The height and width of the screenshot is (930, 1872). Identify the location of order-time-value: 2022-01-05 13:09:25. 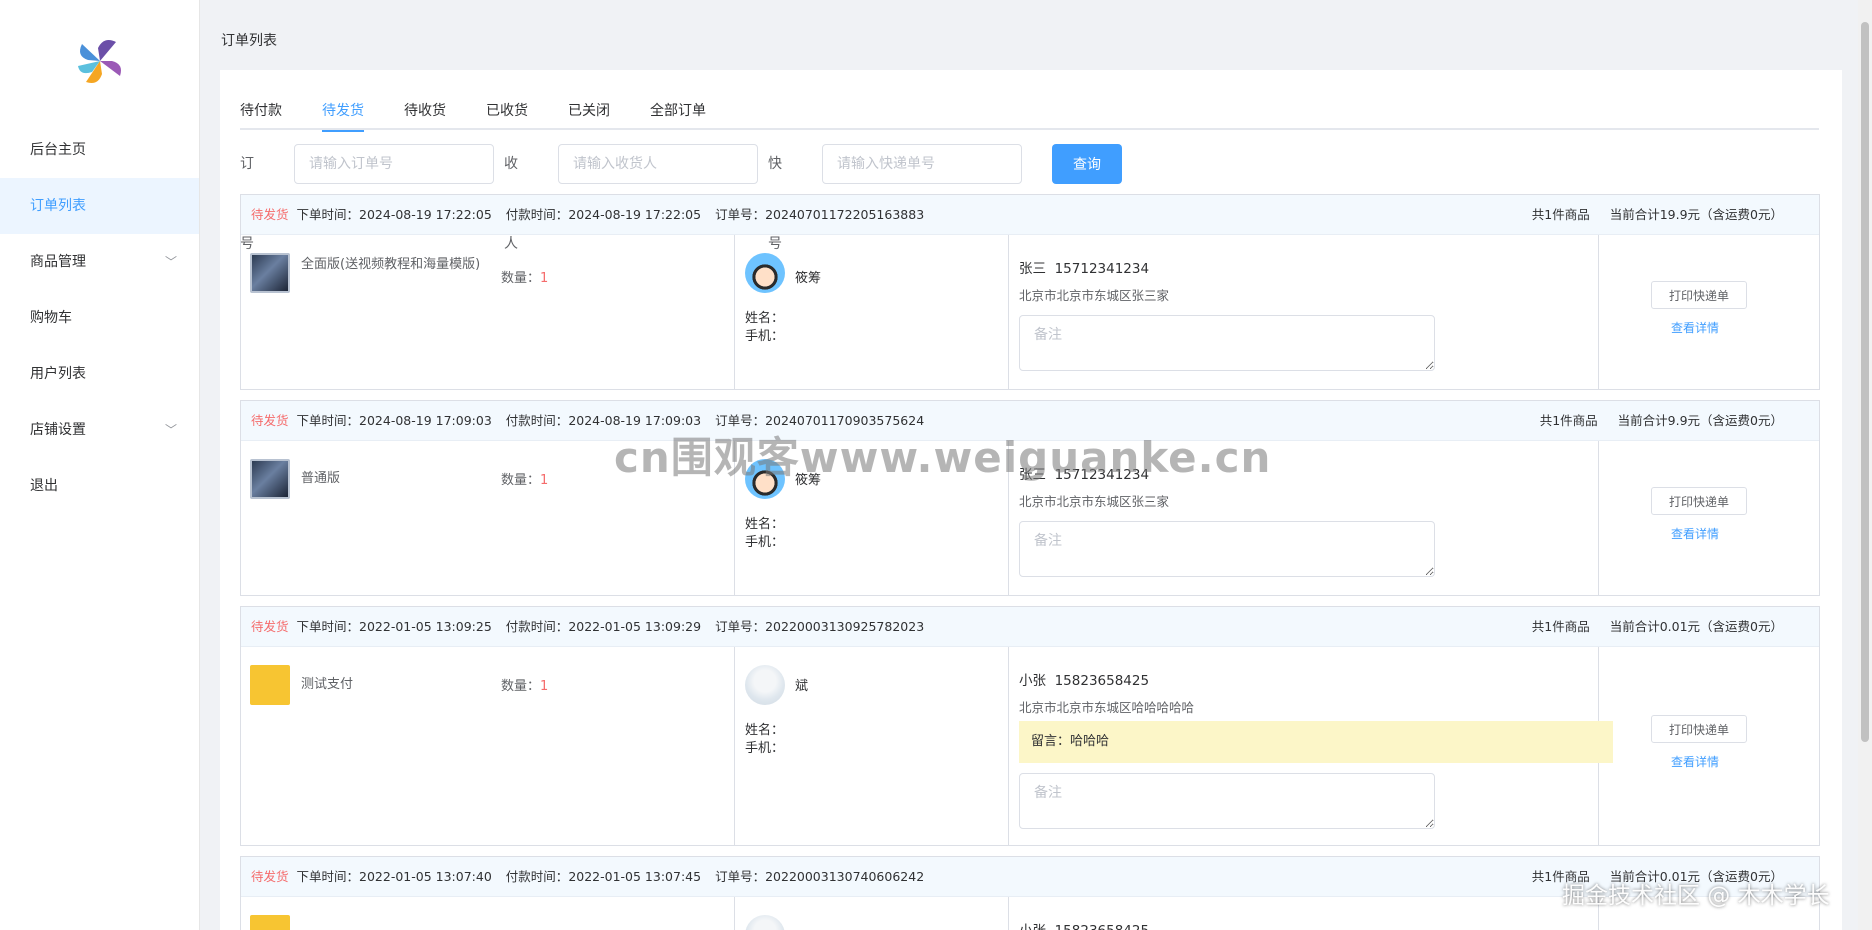
(425, 626).